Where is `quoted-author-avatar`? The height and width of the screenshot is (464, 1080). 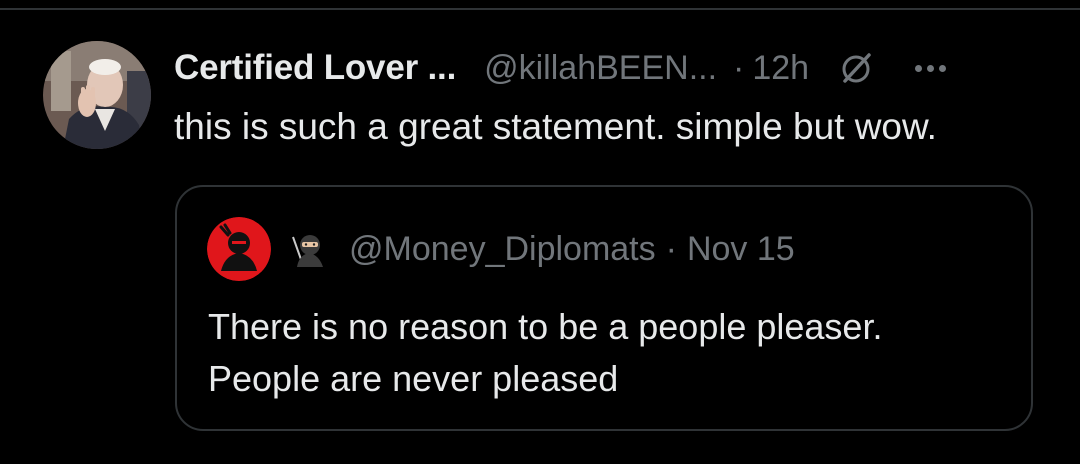
quoted-author-avatar is located at coordinates (239, 249).